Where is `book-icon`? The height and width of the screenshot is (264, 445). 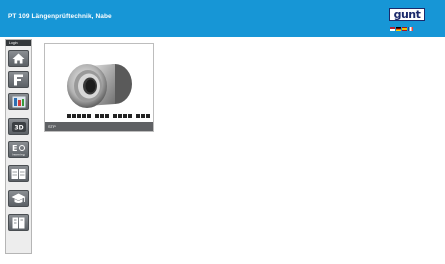
book-icon is located at coordinates (18, 173).